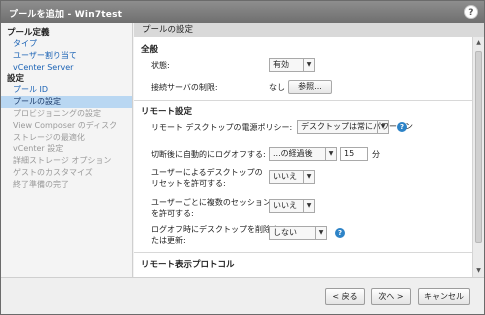  I want to click on nav-item-advanced-storage: 詳細ストレージ オプション, so click(62, 161).